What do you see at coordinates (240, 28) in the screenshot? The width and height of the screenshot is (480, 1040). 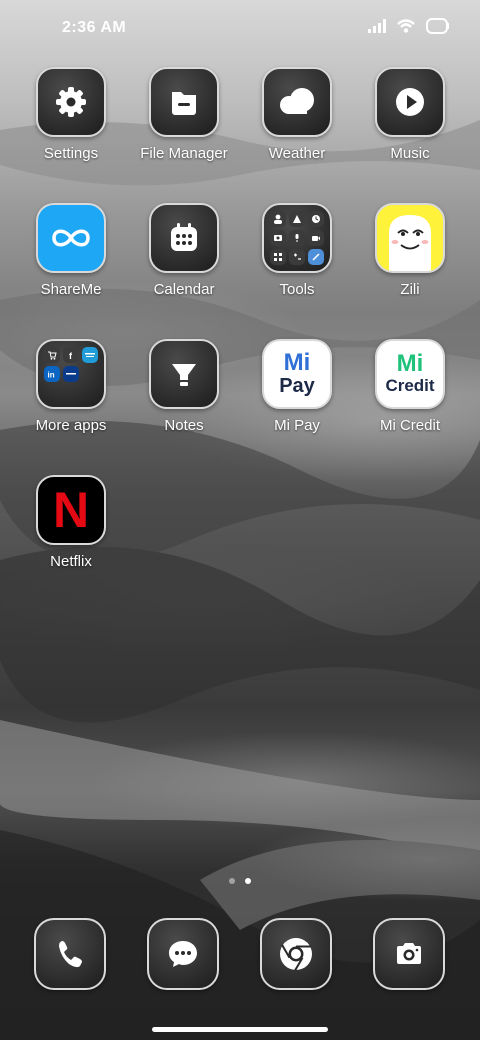 I see `status-bar: 2:36 AM` at bounding box center [240, 28].